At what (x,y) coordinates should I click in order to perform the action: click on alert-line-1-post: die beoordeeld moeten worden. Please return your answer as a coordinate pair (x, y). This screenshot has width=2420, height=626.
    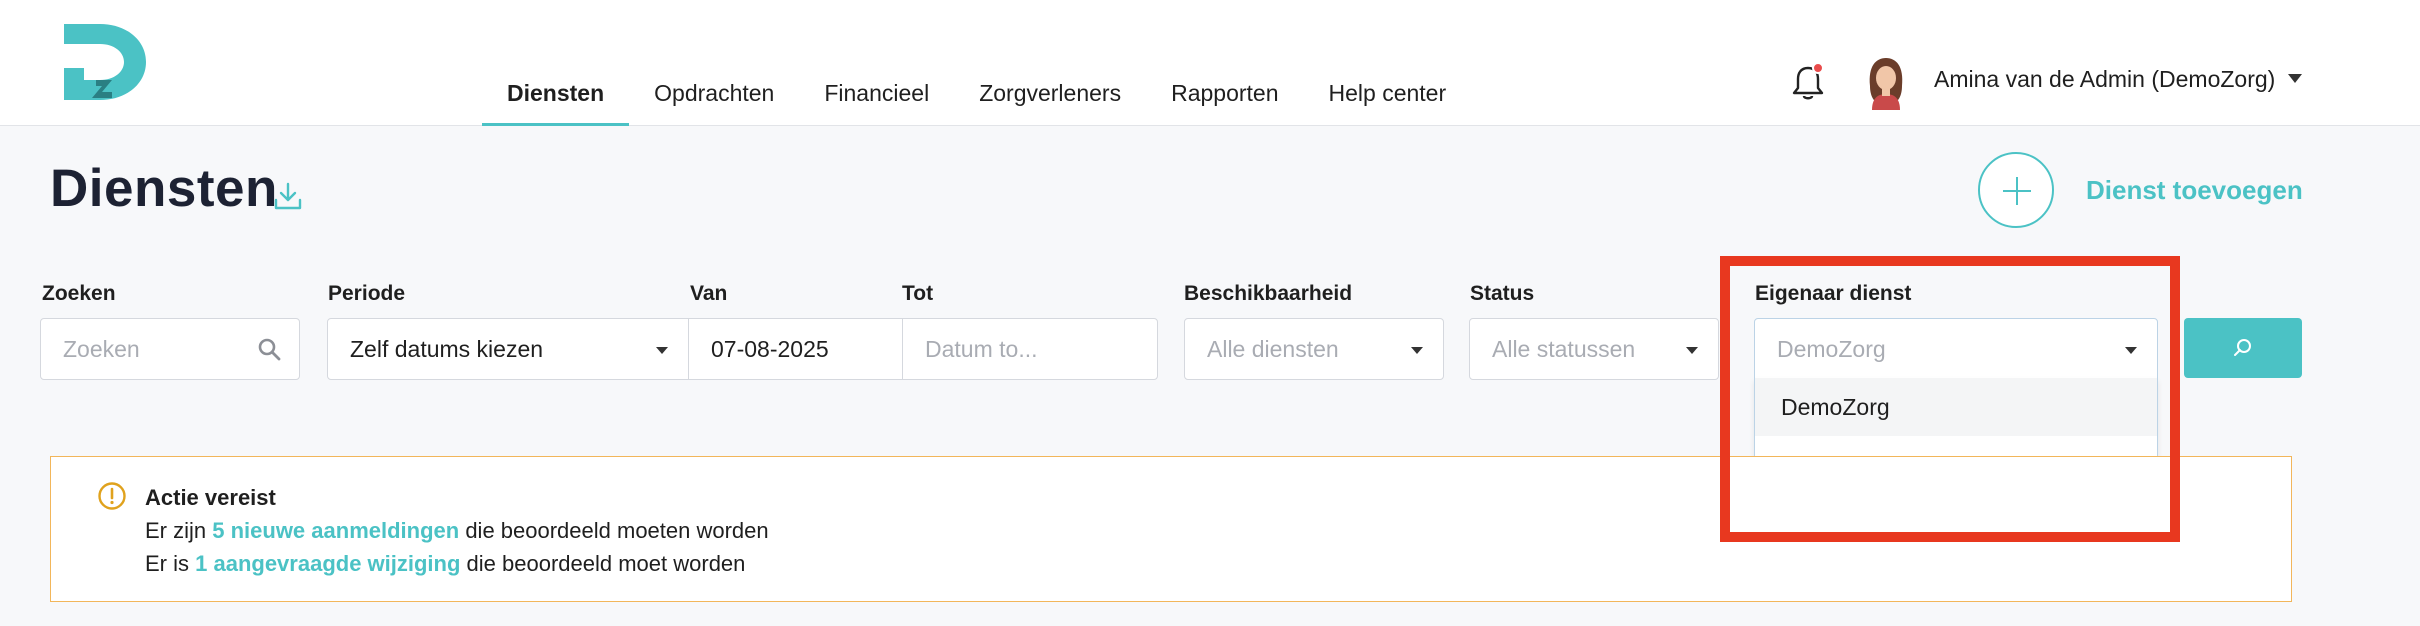
    Looking at the image, I should click on (614, 530).